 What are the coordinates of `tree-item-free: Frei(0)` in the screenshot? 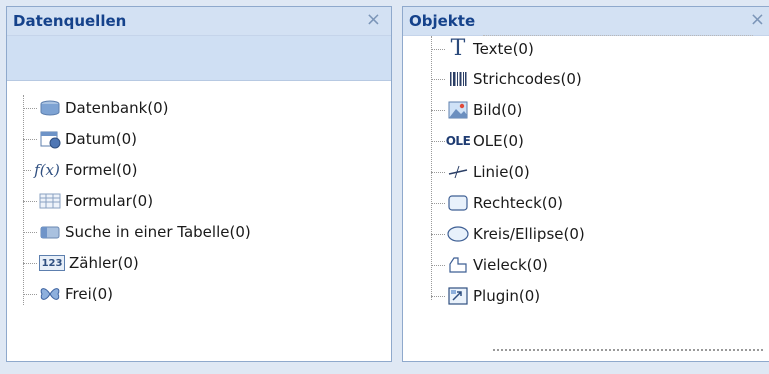 It's located at (68, 294).